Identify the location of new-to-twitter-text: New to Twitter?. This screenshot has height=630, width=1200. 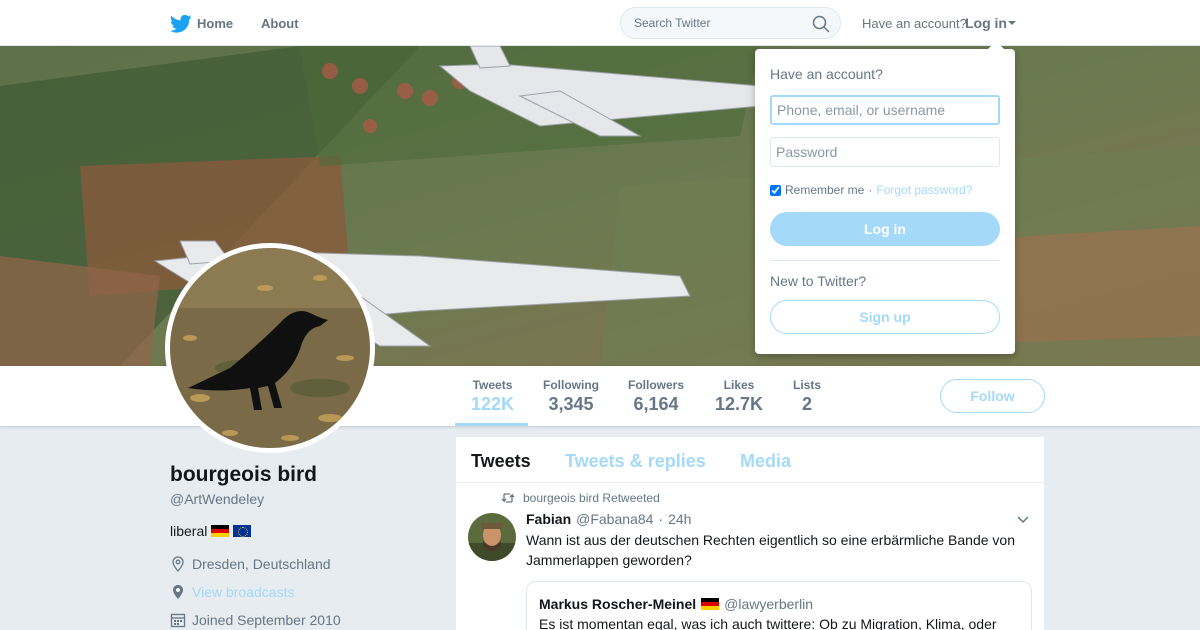
(818, 281).